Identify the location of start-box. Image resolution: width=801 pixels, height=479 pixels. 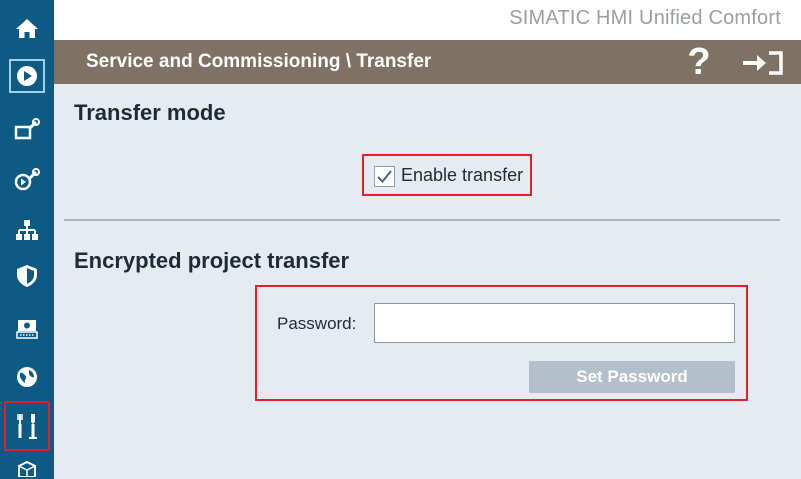
(27, 76).